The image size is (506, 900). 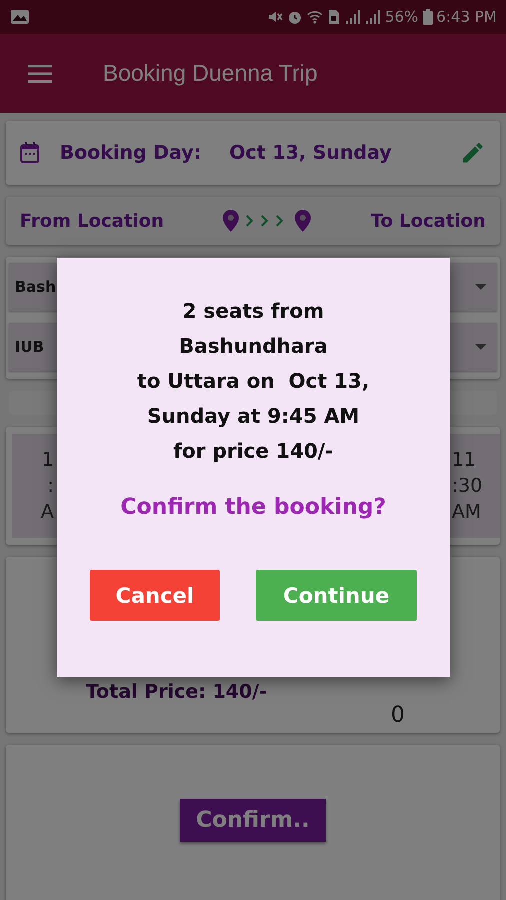 What do you see at coordinates (336, 595) in the screenshot?
I see `continue-button: Continue` at bounding box center [336, 595].